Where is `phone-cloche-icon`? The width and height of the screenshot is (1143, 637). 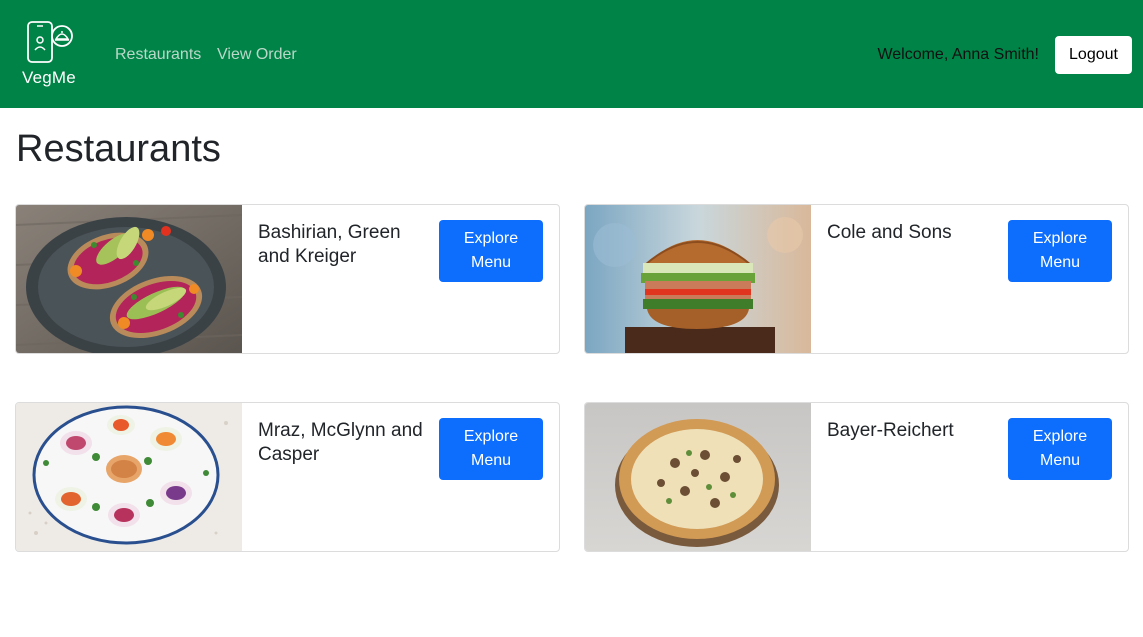
phone-cloche-icon is located at coordinates (50, 42).